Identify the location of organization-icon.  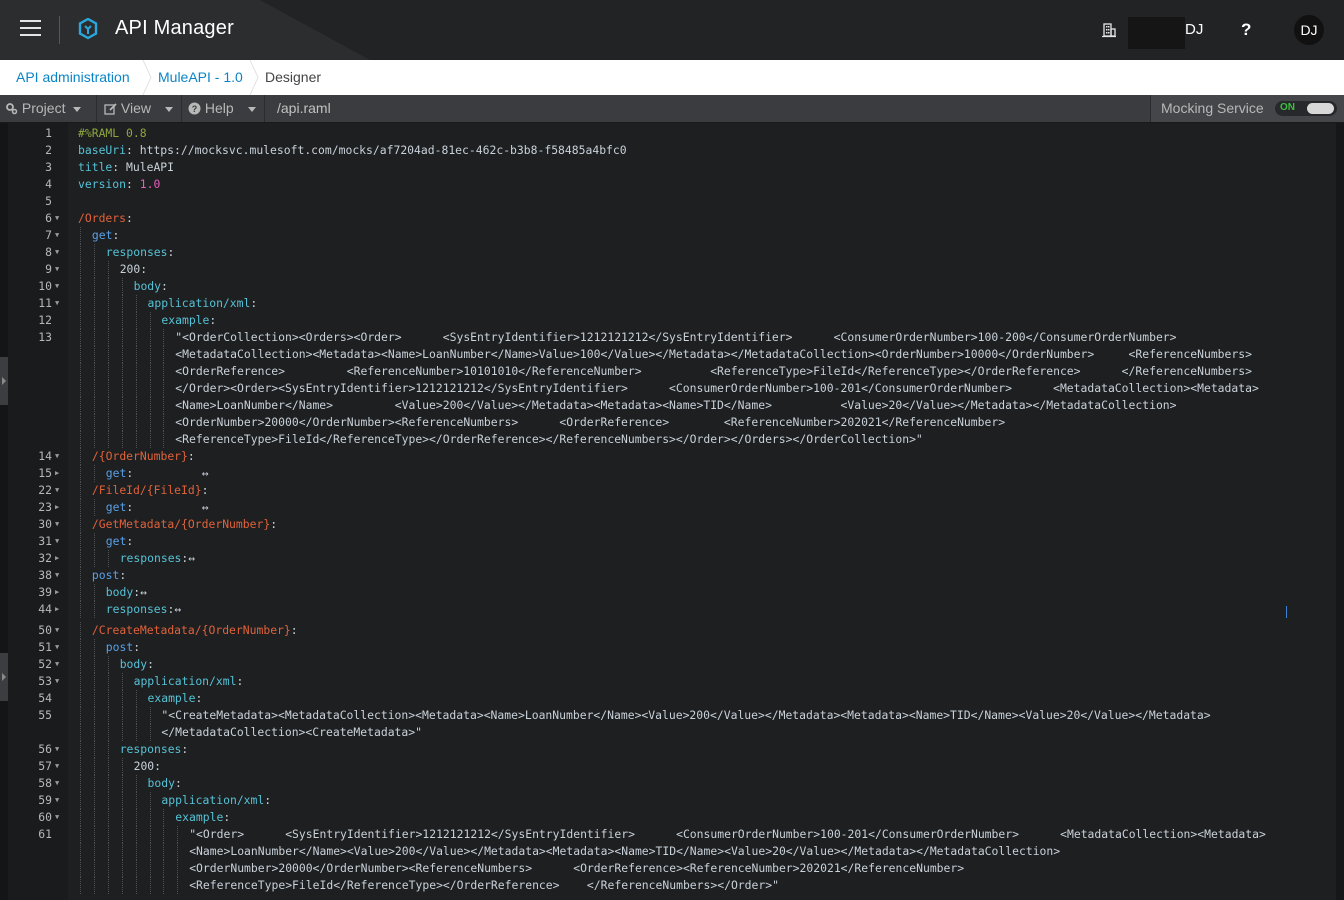
(1109, 30).